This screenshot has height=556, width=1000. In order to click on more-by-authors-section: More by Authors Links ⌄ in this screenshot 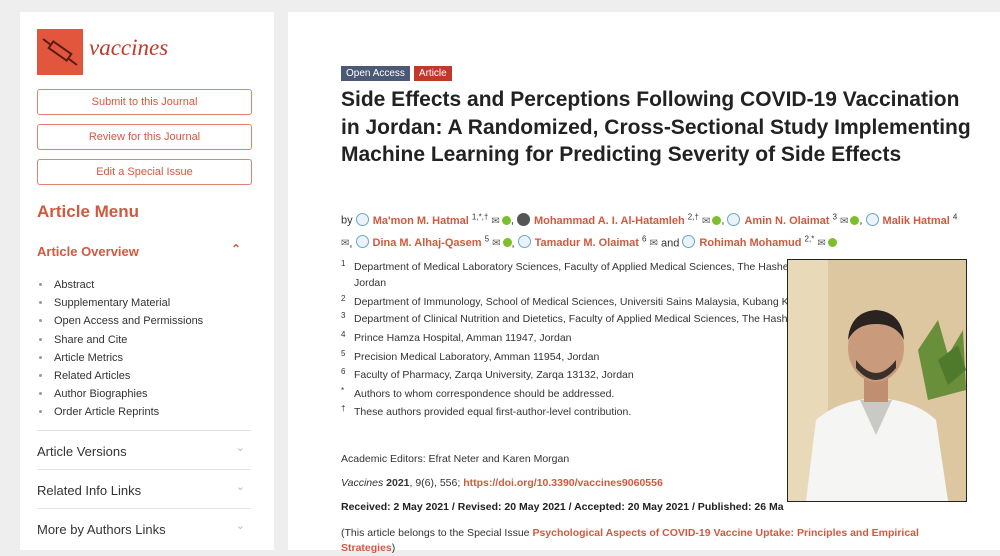, I will do `click(144, 527)`.